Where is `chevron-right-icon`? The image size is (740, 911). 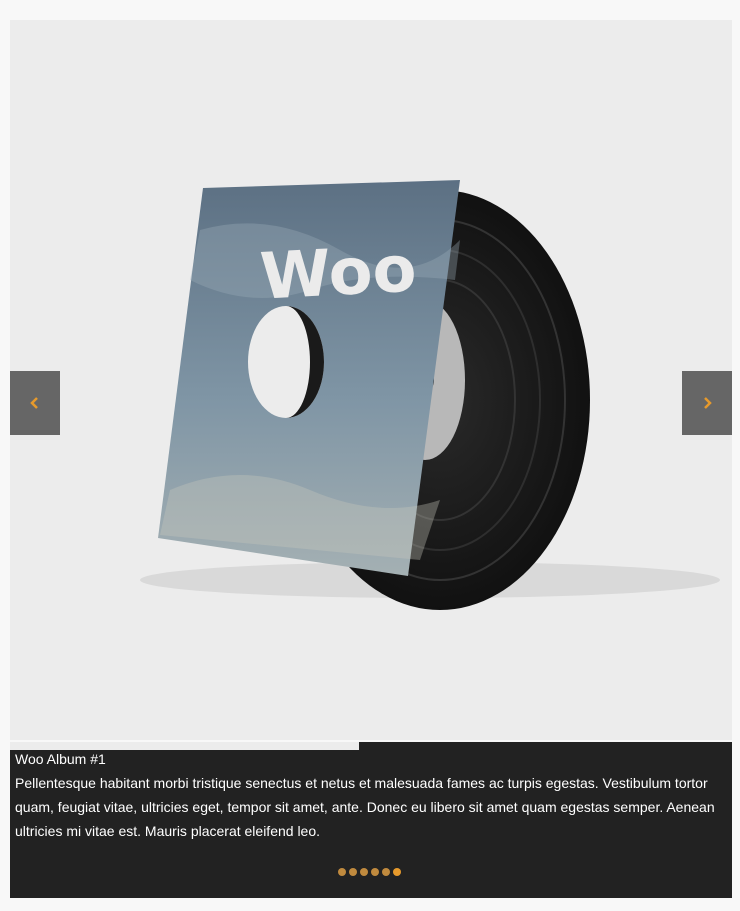
chevron-right-icon is located at coordinates (708, 403).